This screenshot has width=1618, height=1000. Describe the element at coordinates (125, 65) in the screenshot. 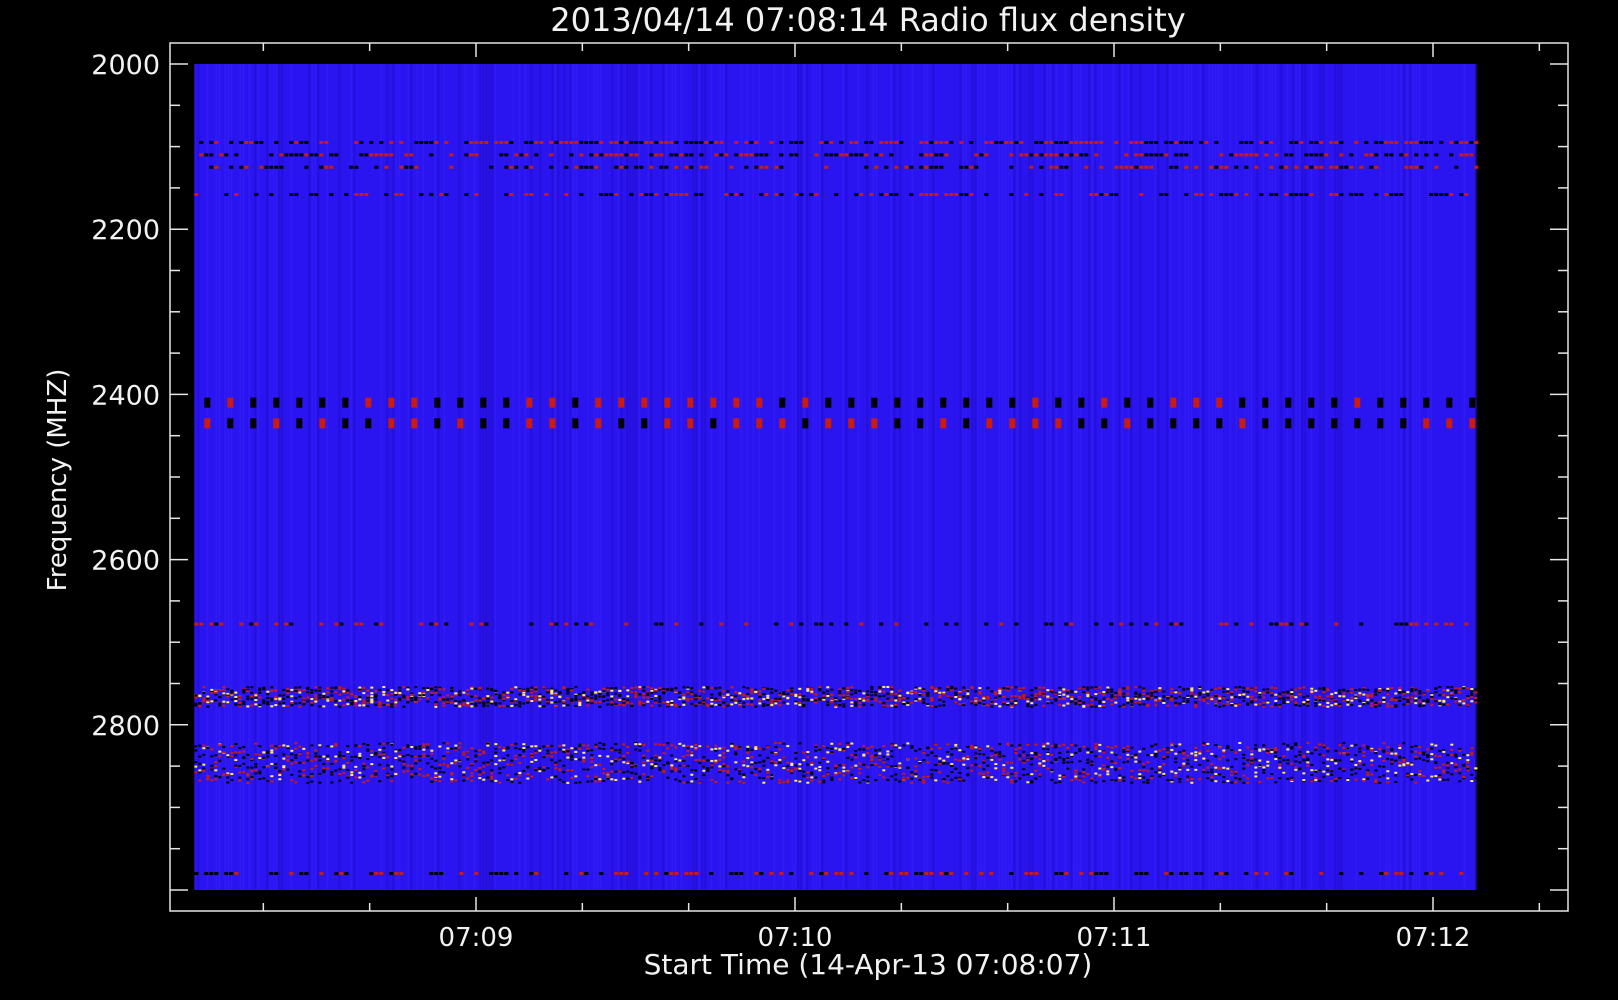

I see `y-tick-label: 2000` at that location.